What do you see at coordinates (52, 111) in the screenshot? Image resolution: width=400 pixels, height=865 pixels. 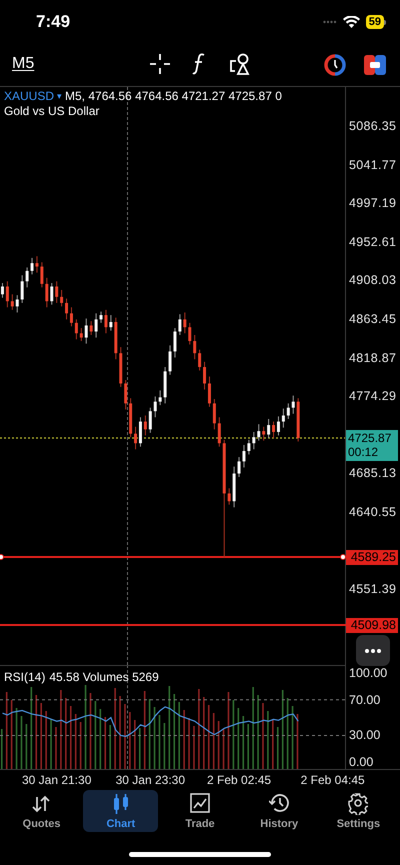 I see `symbol-description: Gold vs US Dollar` at bounding box center [52, 111].